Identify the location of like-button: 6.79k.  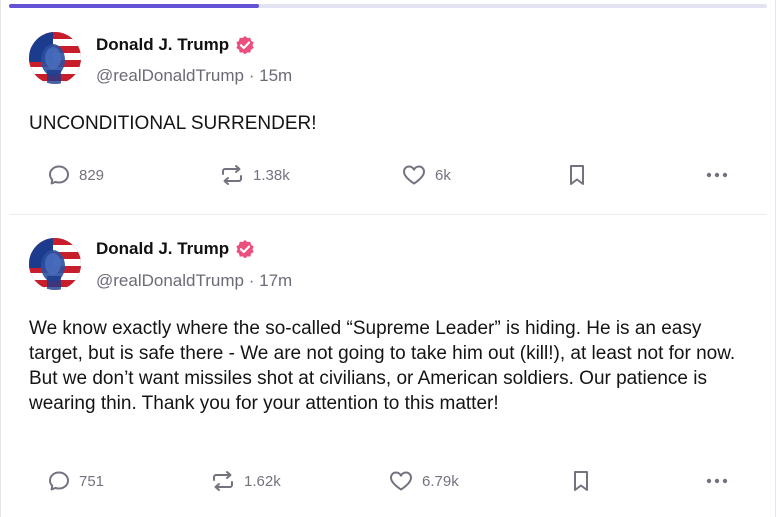
(423, 481).